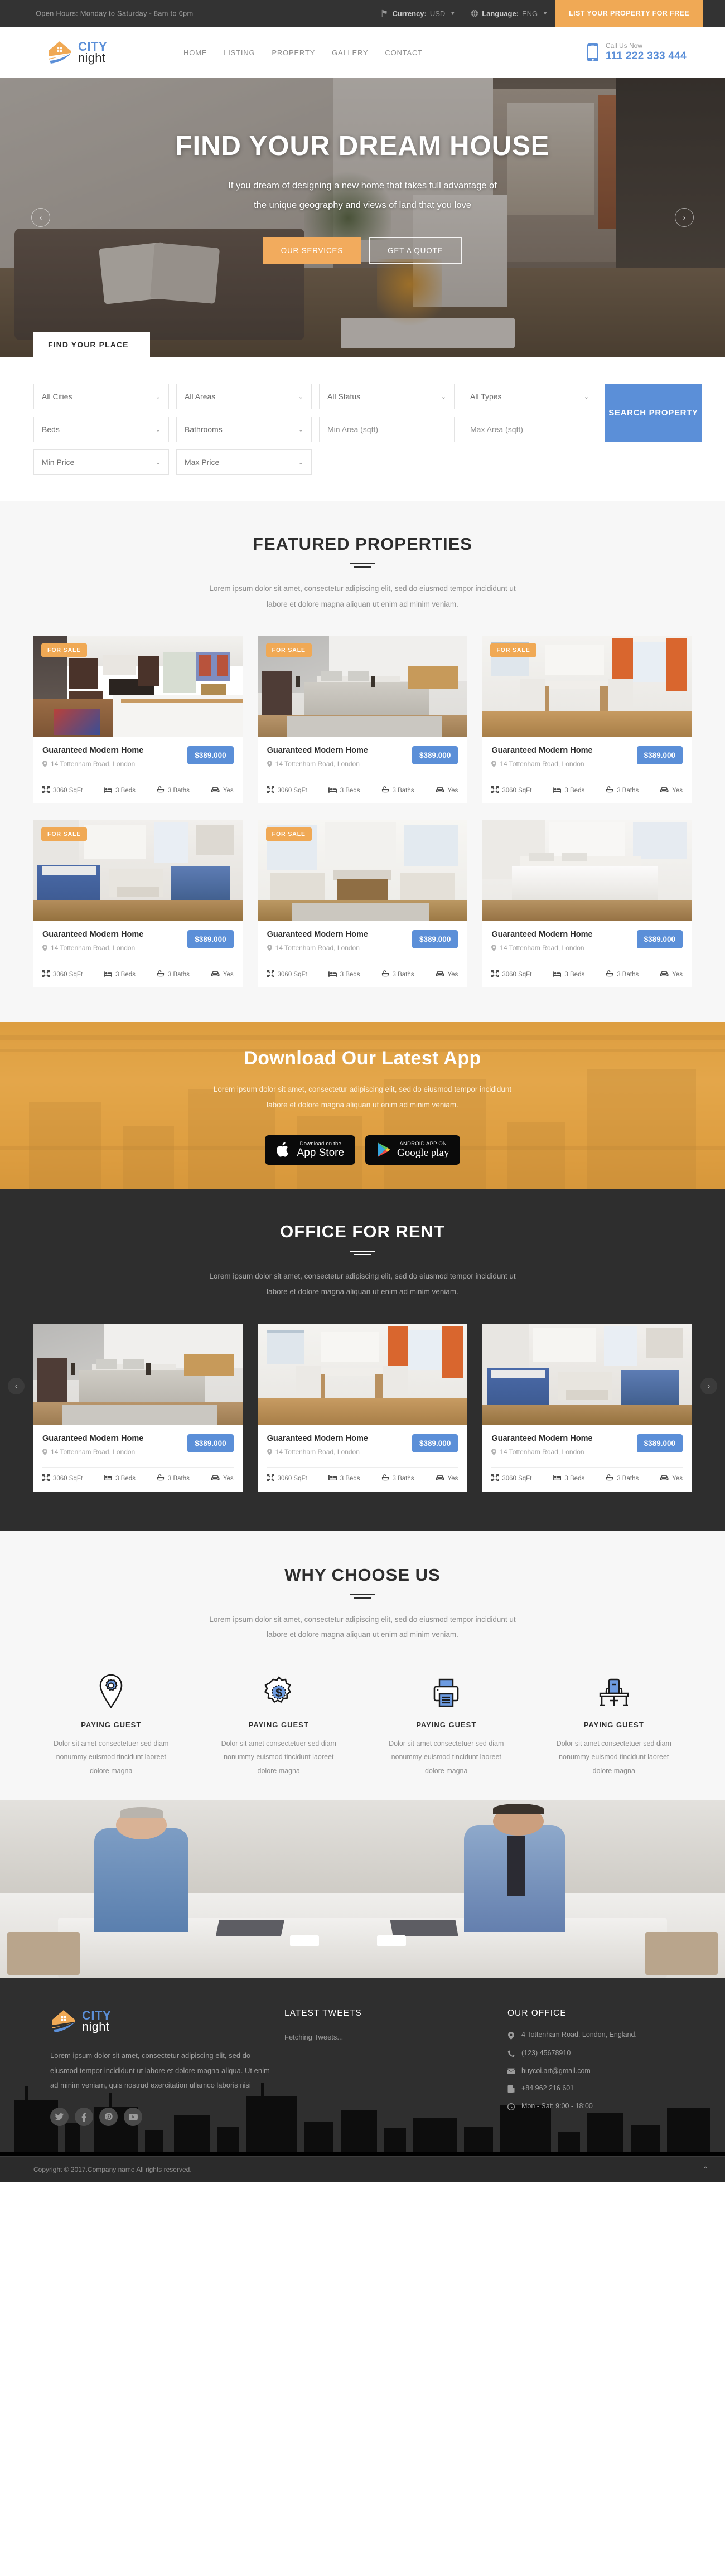 This screenshot has width=725, height=2576. Describe the element at coordinates (705, 2169) in the screenshot. I see `back-to-top-button: ⌃` at that location.